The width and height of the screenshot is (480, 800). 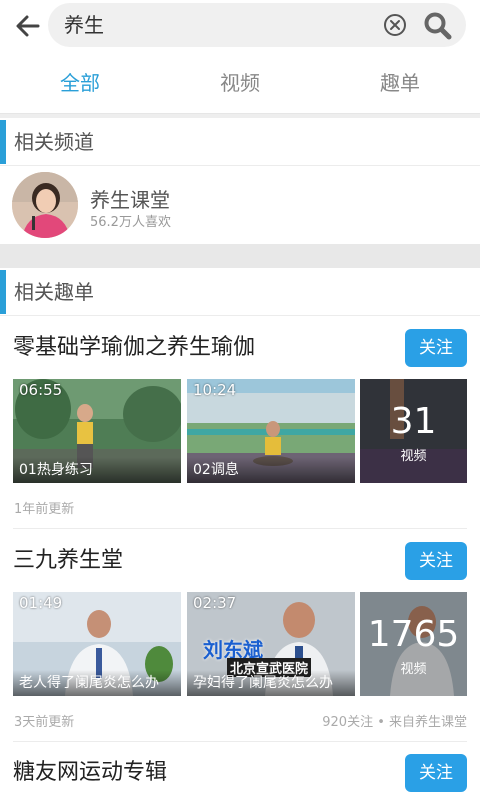 I want to click on tab-all: 全部, so click(x=80, y=83).